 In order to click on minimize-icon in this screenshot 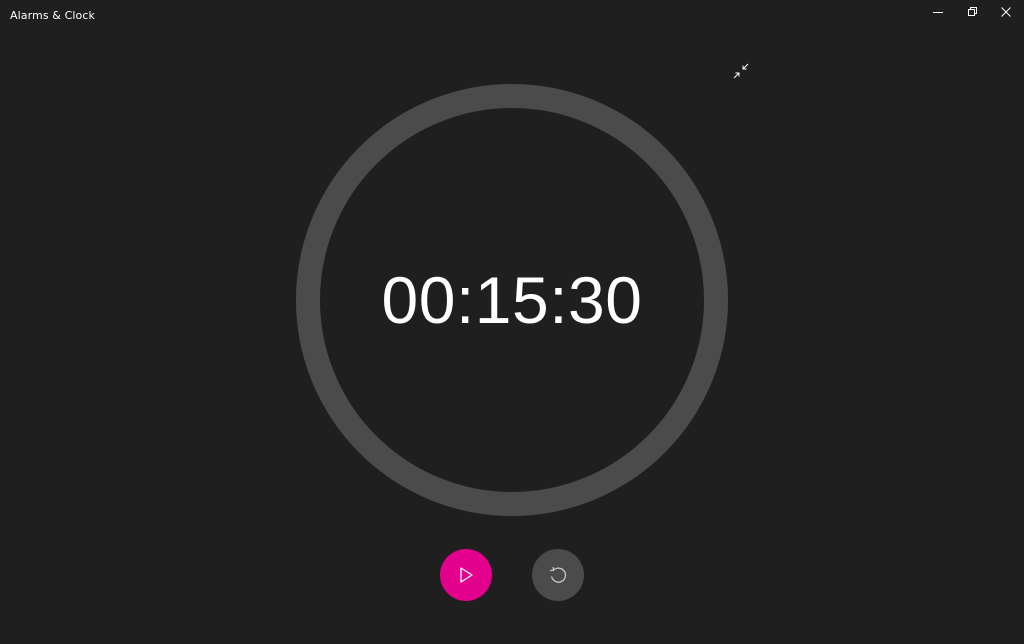, I will do `click(938, 12)`.